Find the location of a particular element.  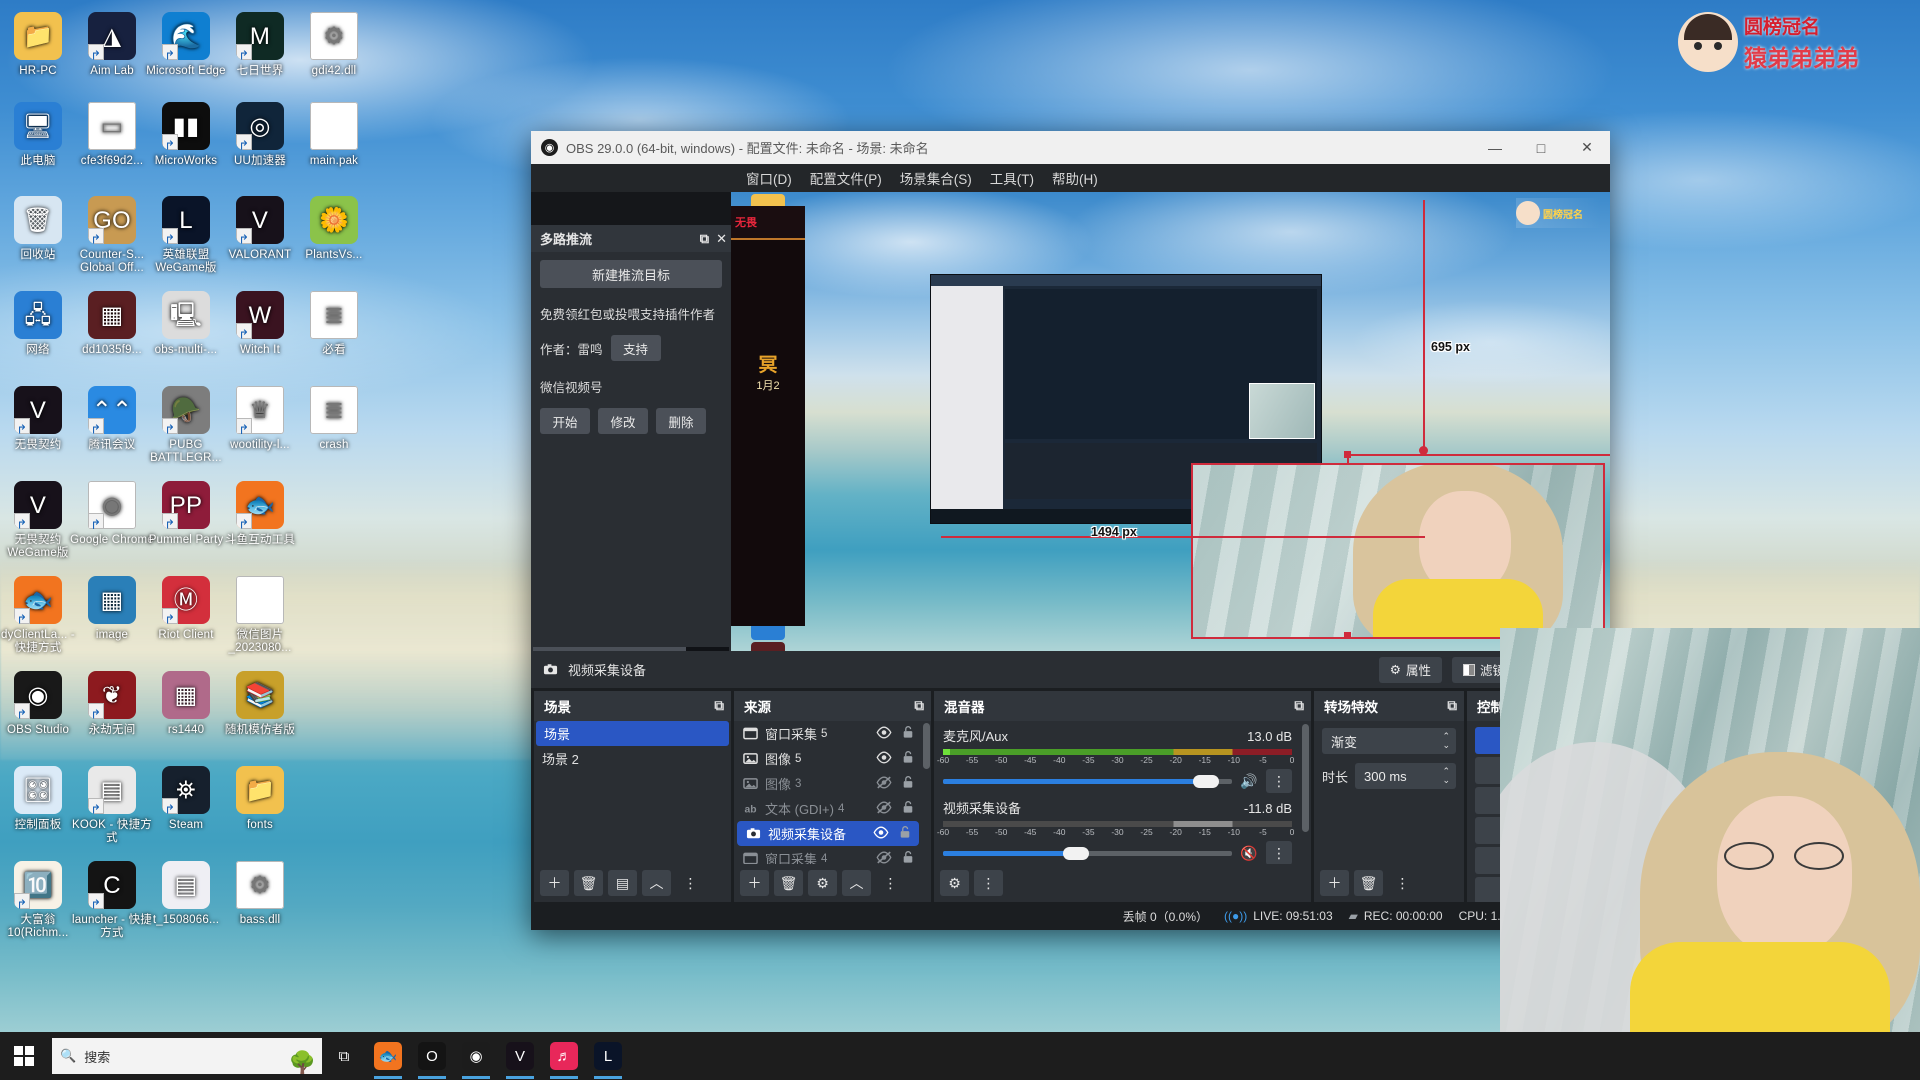

duplicate-scene-button: ▤ is located at coordinates (622, 883).